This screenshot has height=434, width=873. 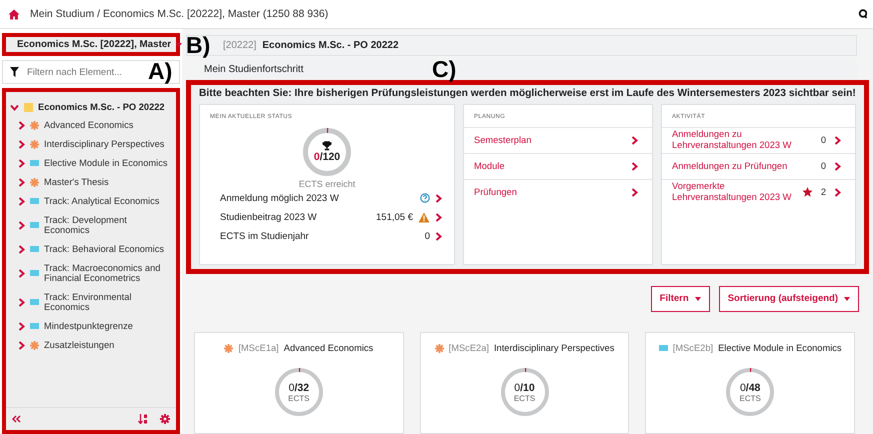 I want to click on tree-item: Track: Development Economics, so click(x=95, y=225).